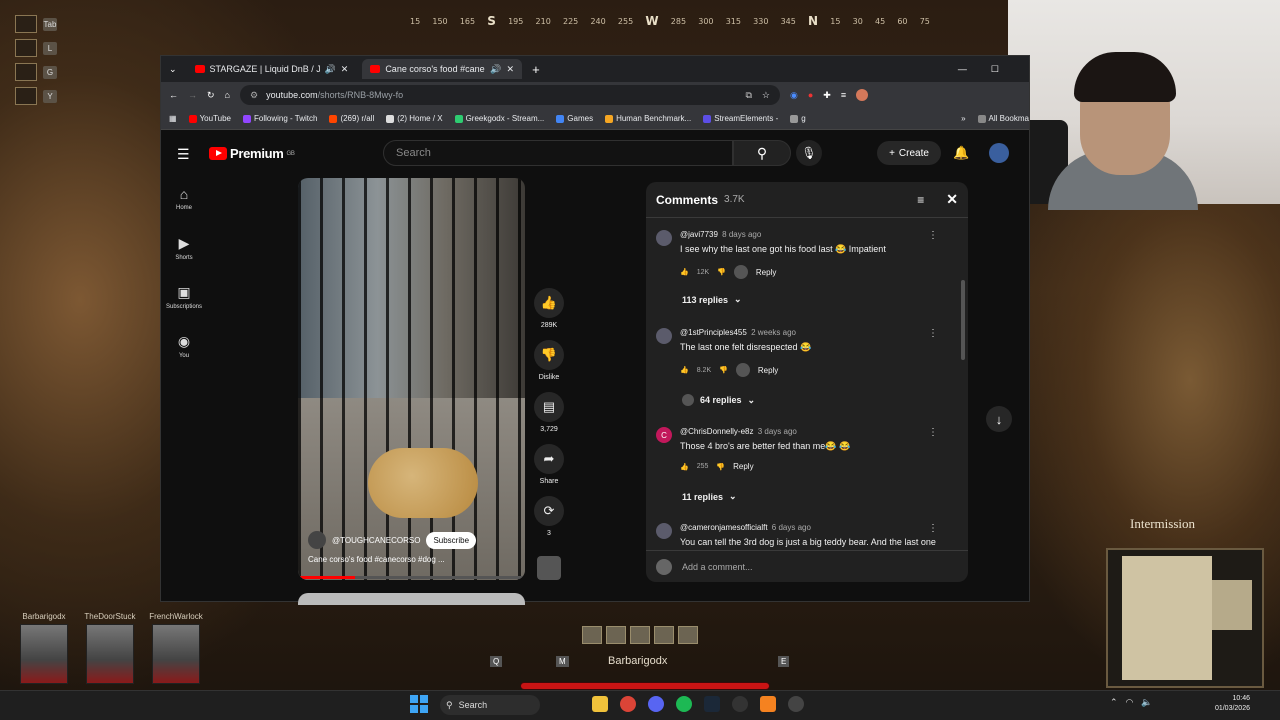 Image resolution: width=1280 pixels, height=720 pixels. Describe the element at coordinates (961, 153) in the screenshot. I see `notifications-bell-icon: 🔔` at that location.